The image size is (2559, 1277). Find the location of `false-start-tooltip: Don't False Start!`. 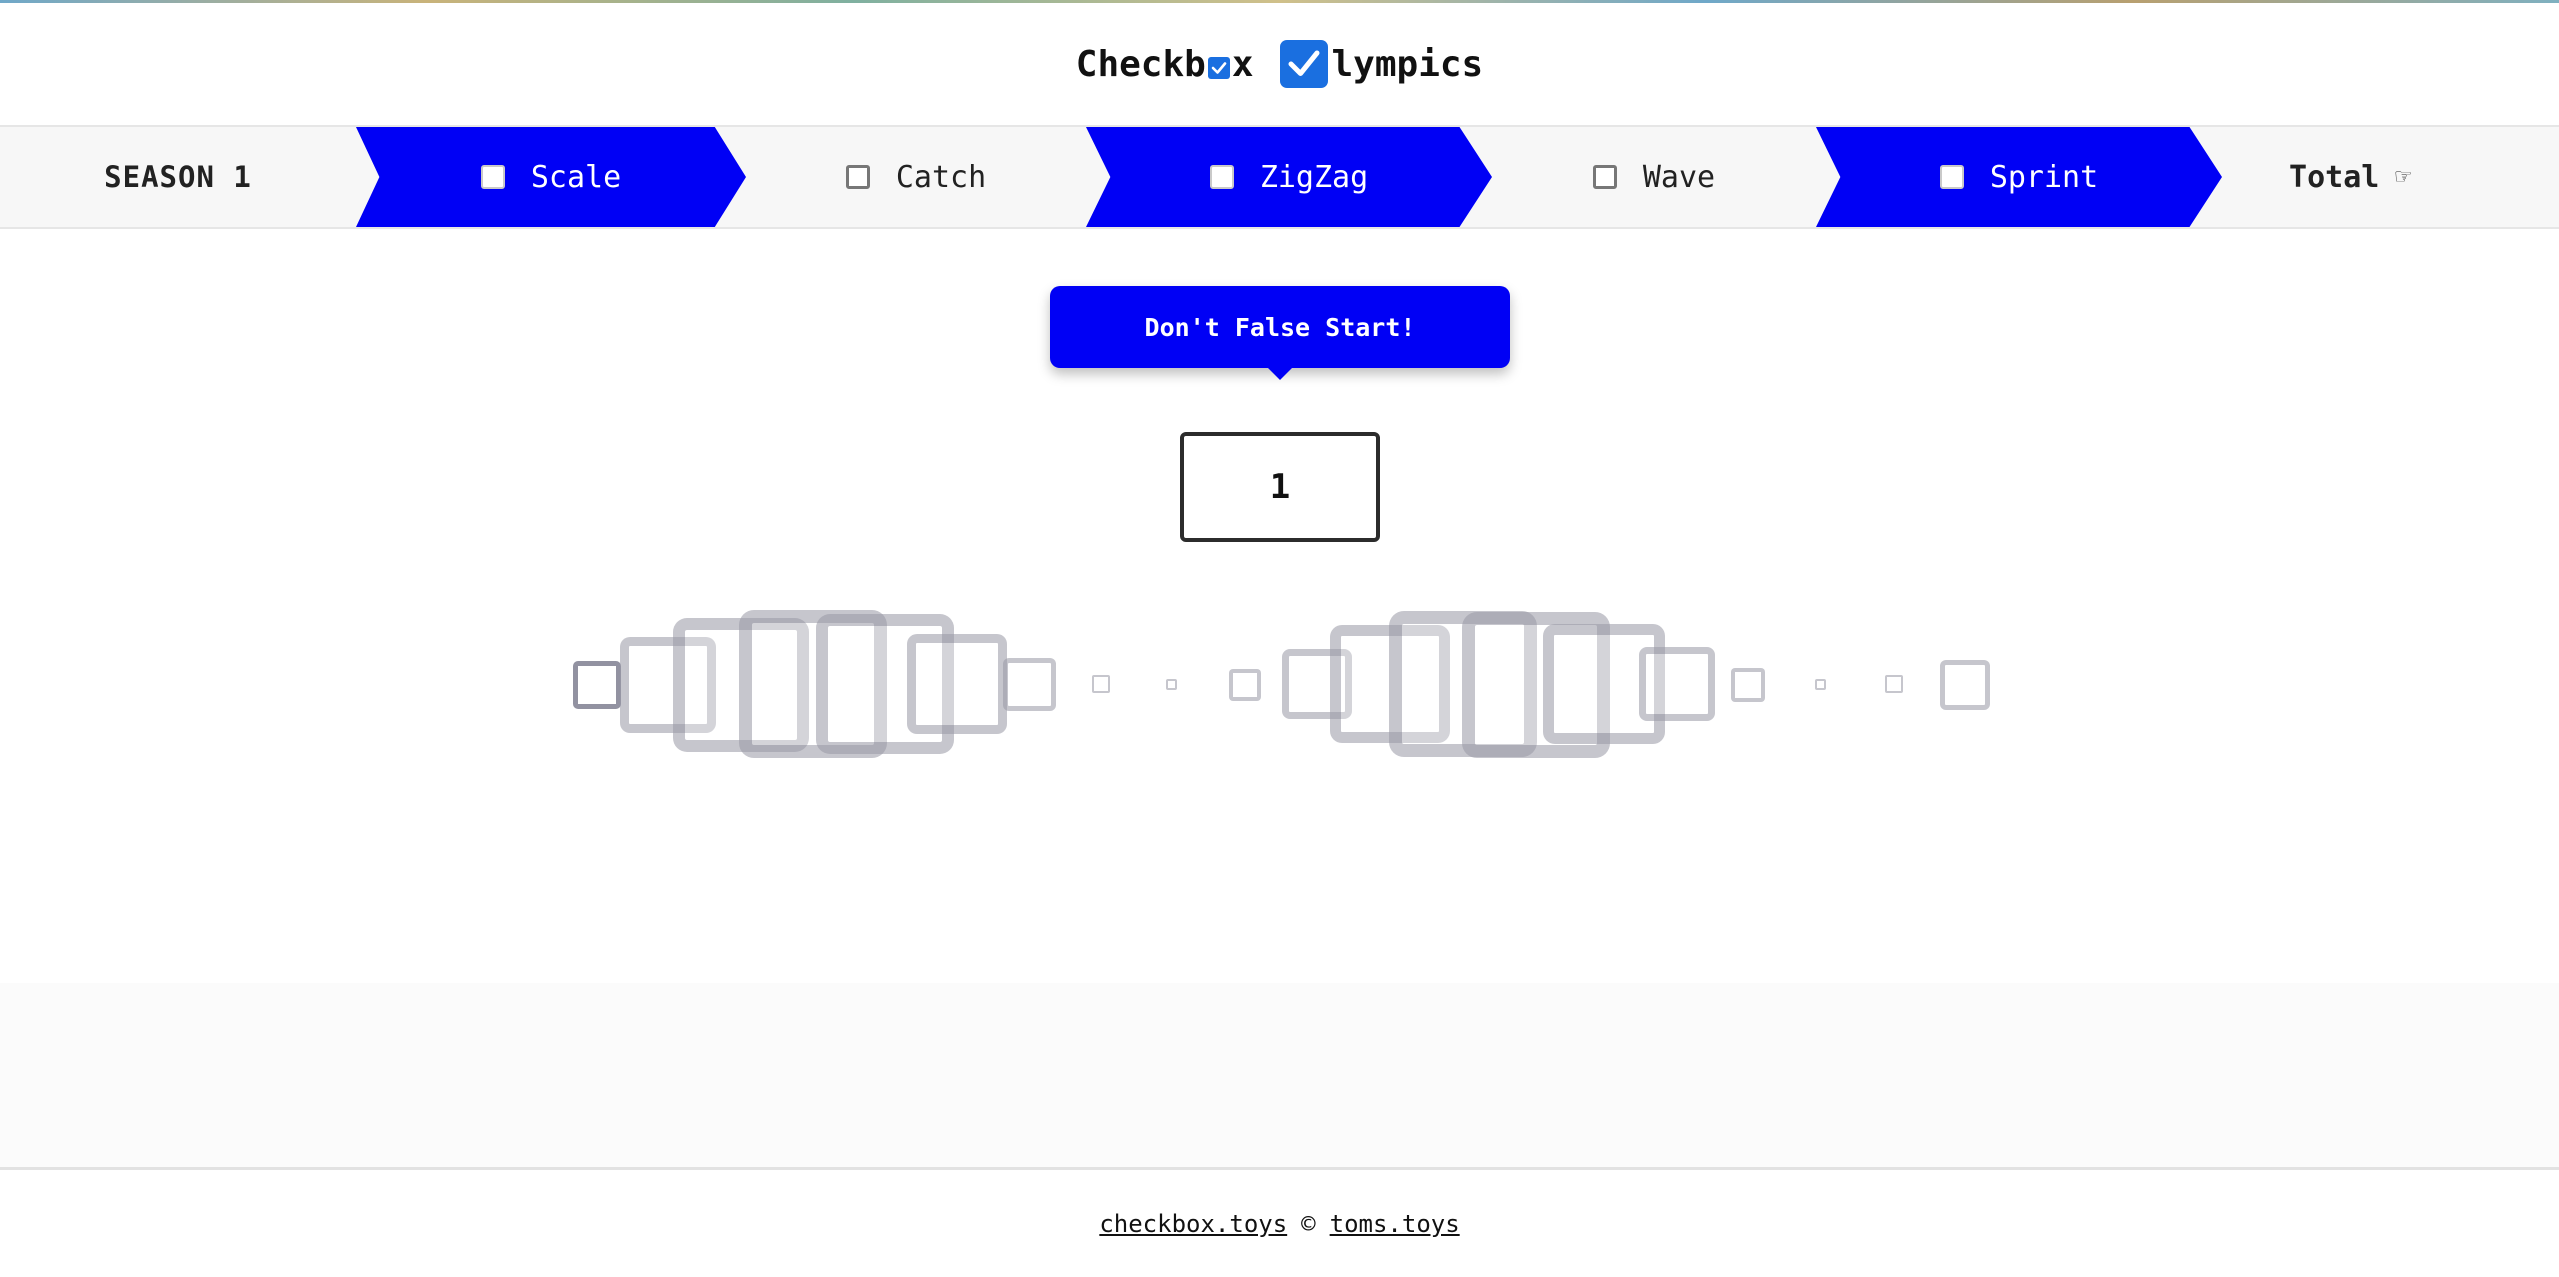

false-start-tooltip: Don't False Start! is located at coordinates (1280, 333).